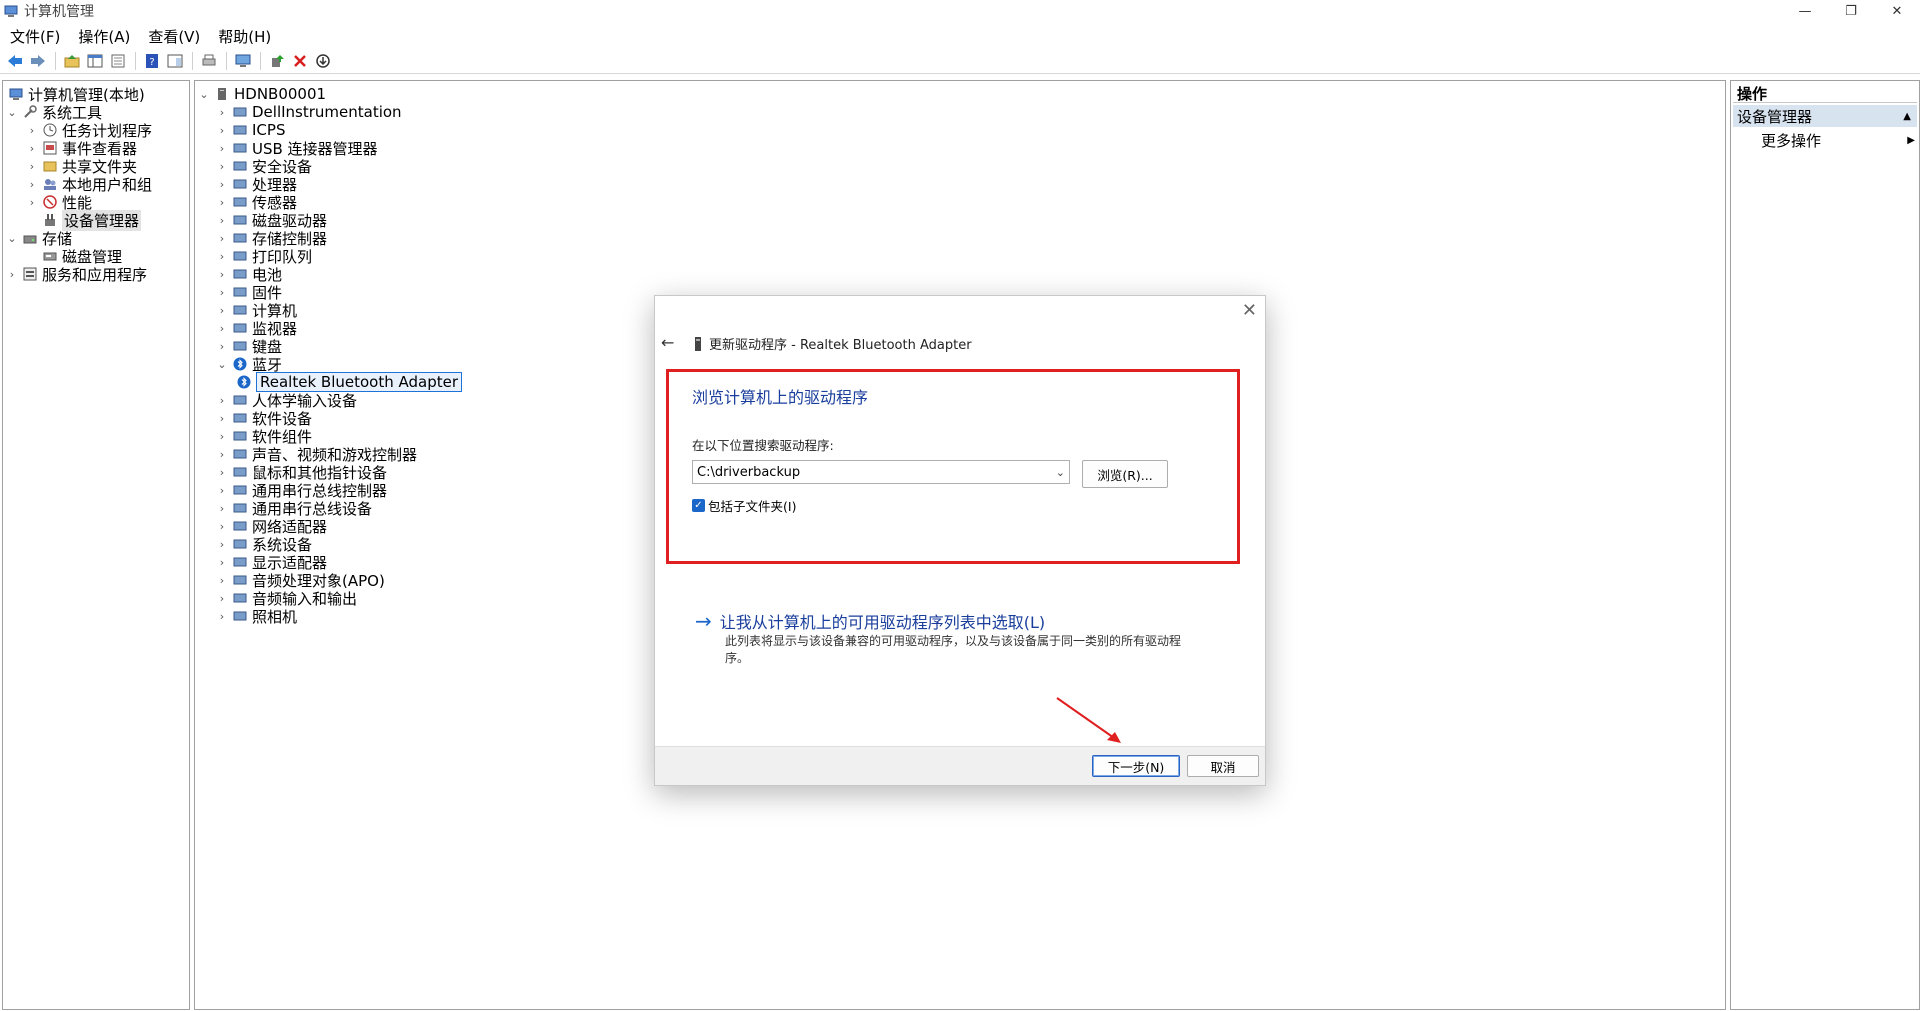 This screenshot has width=1920, height=1011. I want to click on driver-path-value: C:\driverbackup, so click(749, 472).